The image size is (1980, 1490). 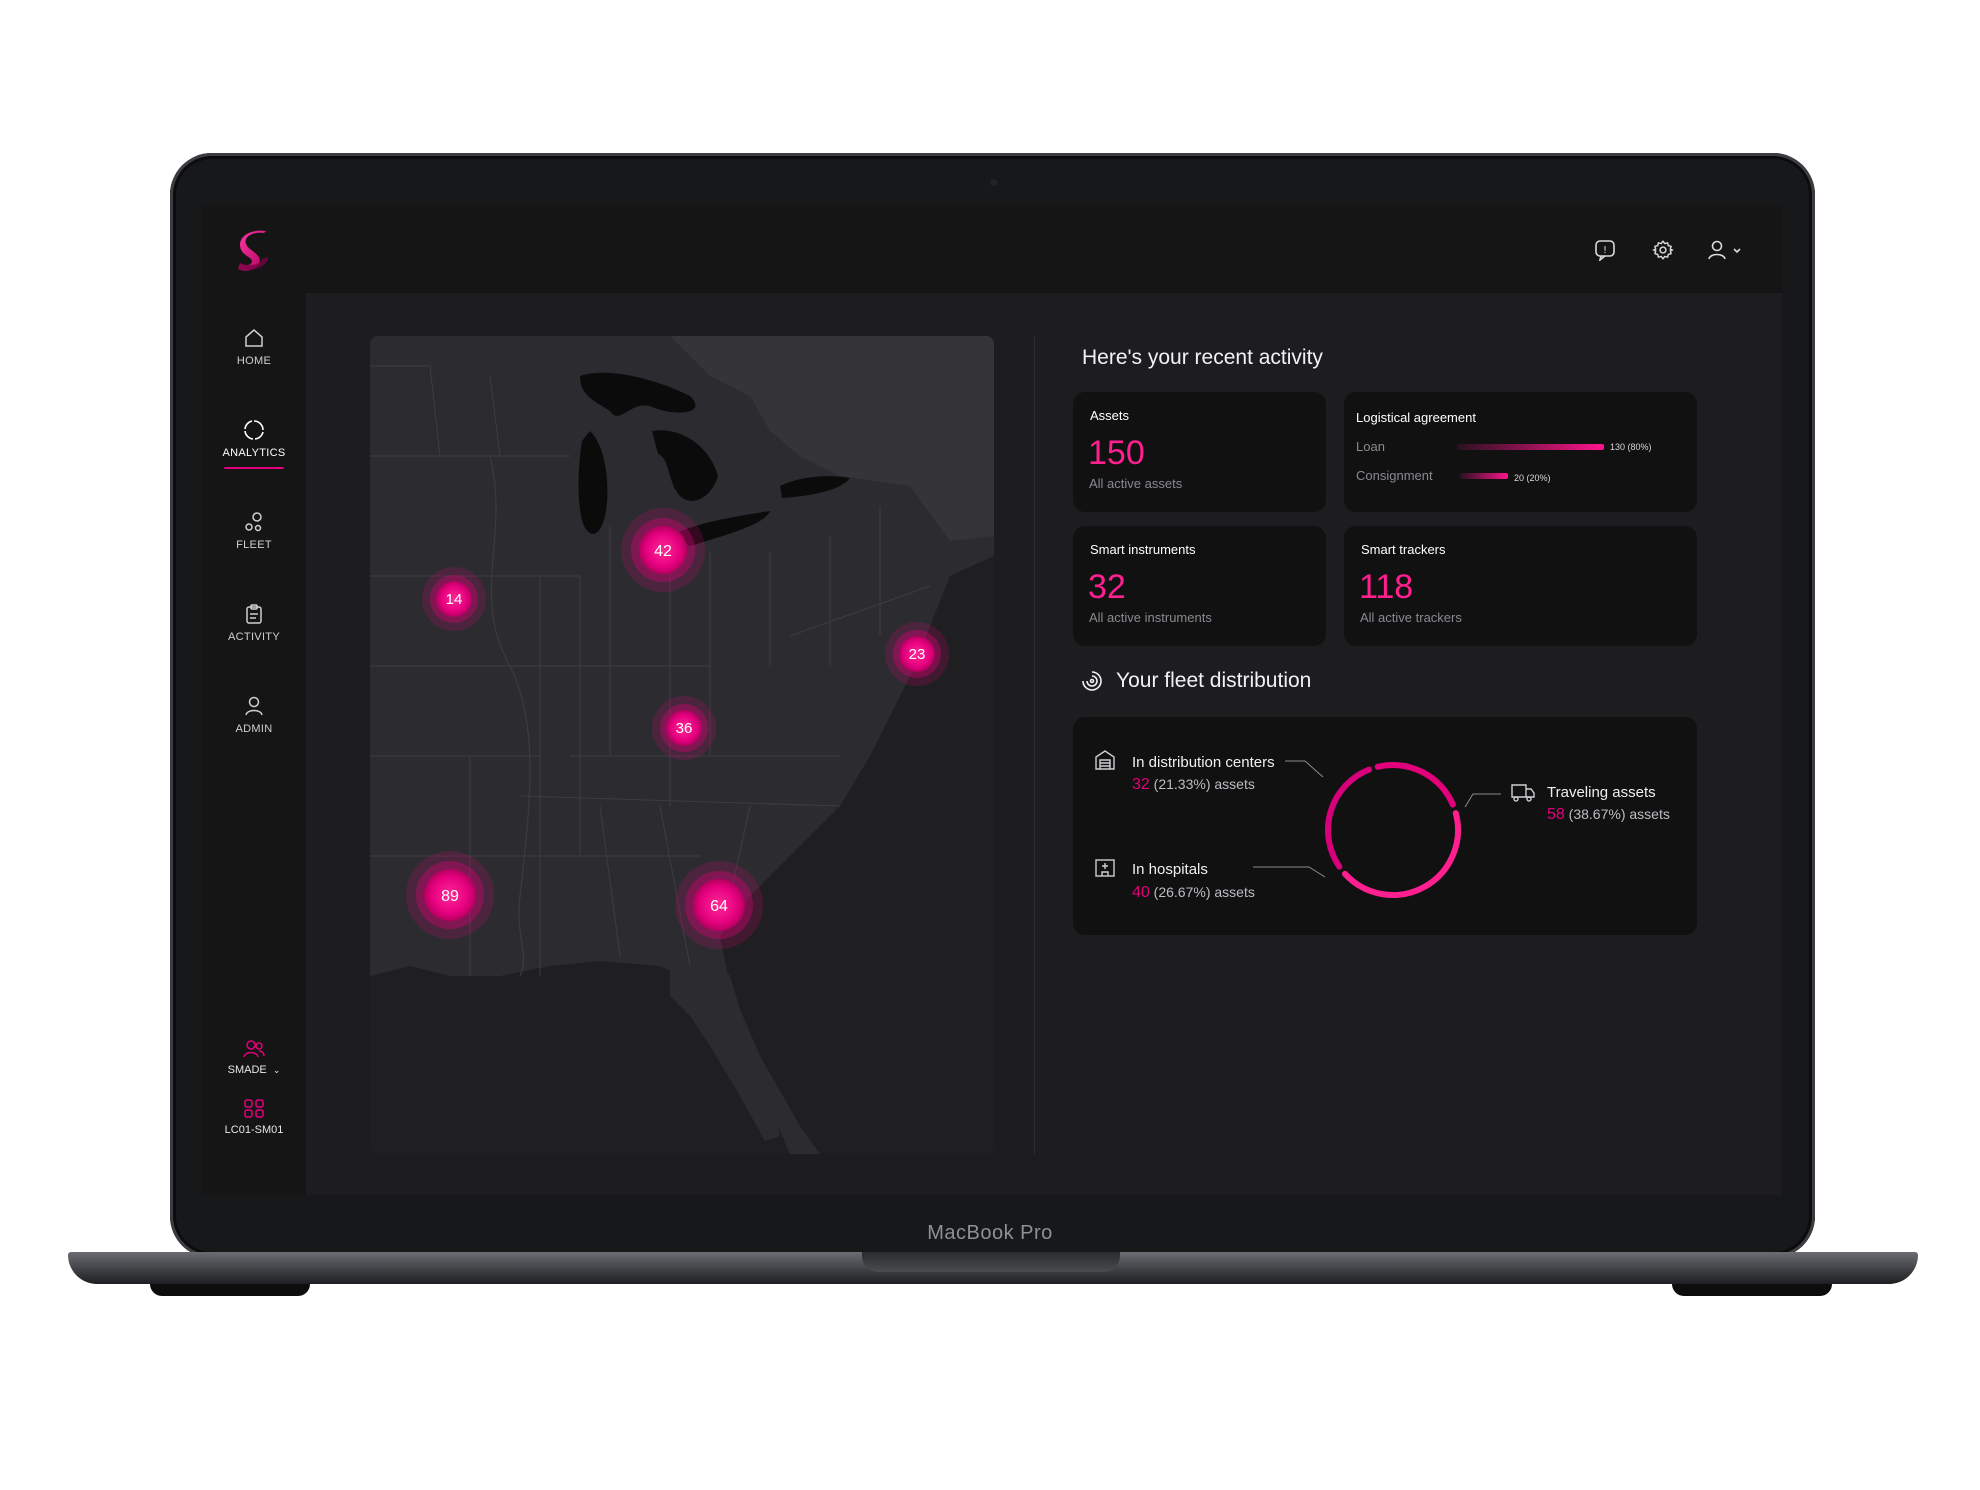 I want to click on leader-line-hospitals, so click(x=1289, y=872).